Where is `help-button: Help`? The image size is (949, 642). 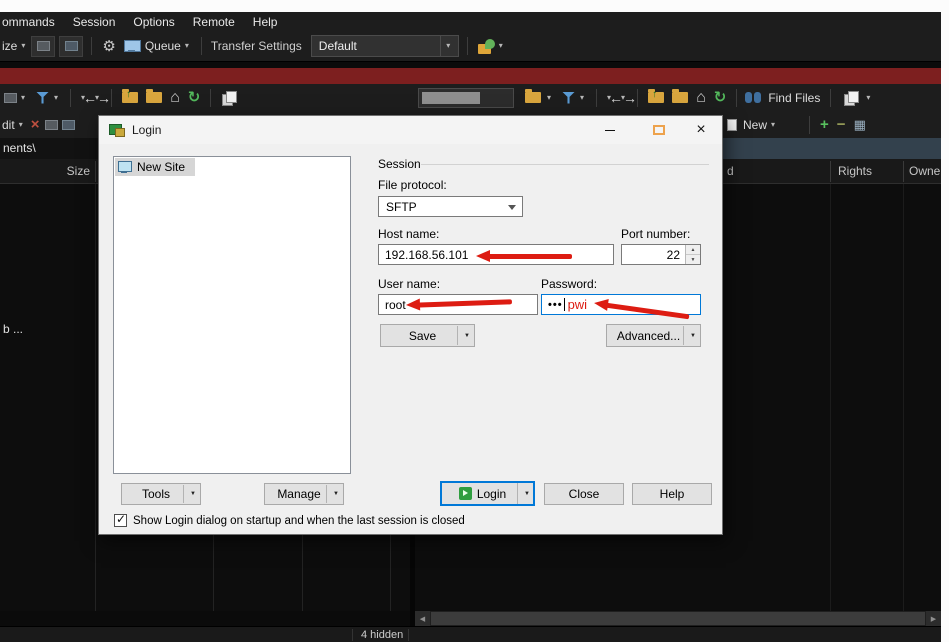
help-button: Help is located at coordinates (672, 494).